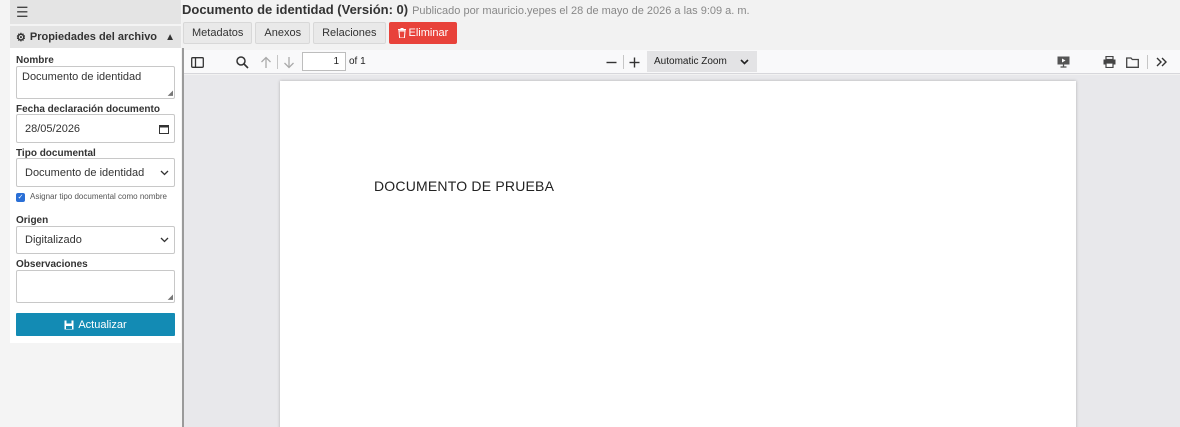 Image resolution: width=1180 pixels, height=427 pixels. What do you see at coordinates (95, 128) in the screenshot?
I see `fecha-field: 28/05/2026` at bounding box center [95, 128].